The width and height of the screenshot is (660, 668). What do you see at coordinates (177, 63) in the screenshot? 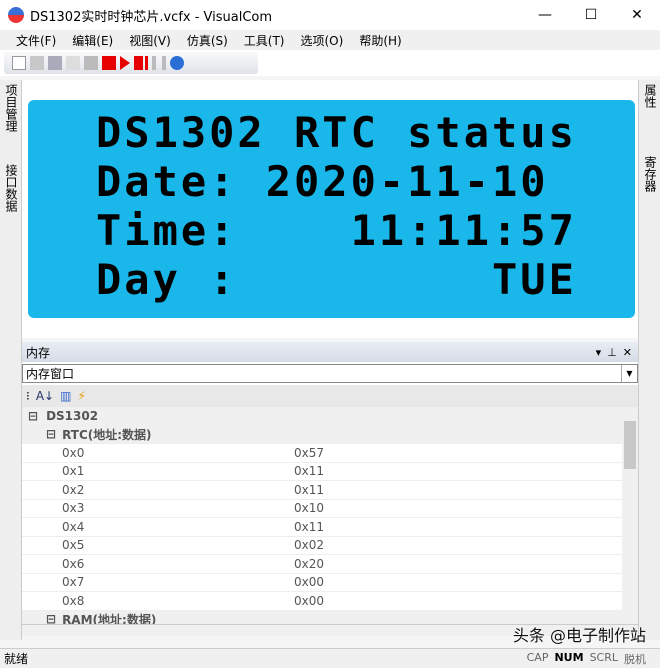
I see `help-icon` at bounding box center [177, 63].